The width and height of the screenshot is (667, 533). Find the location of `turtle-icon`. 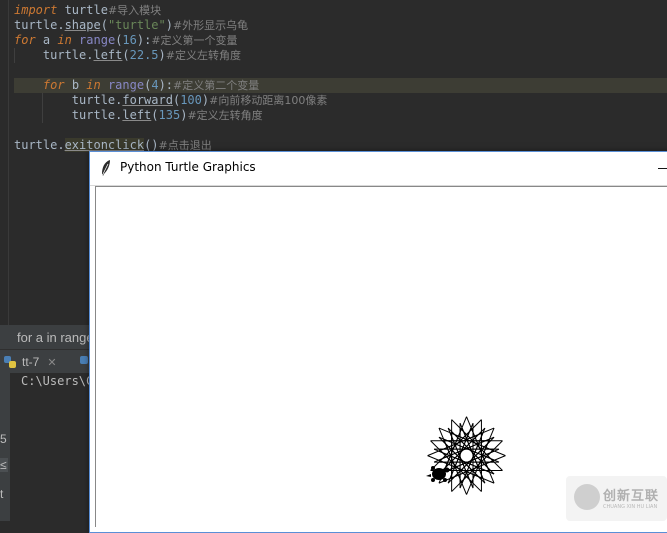

turtle-icon is located at coordinates (438, 474).